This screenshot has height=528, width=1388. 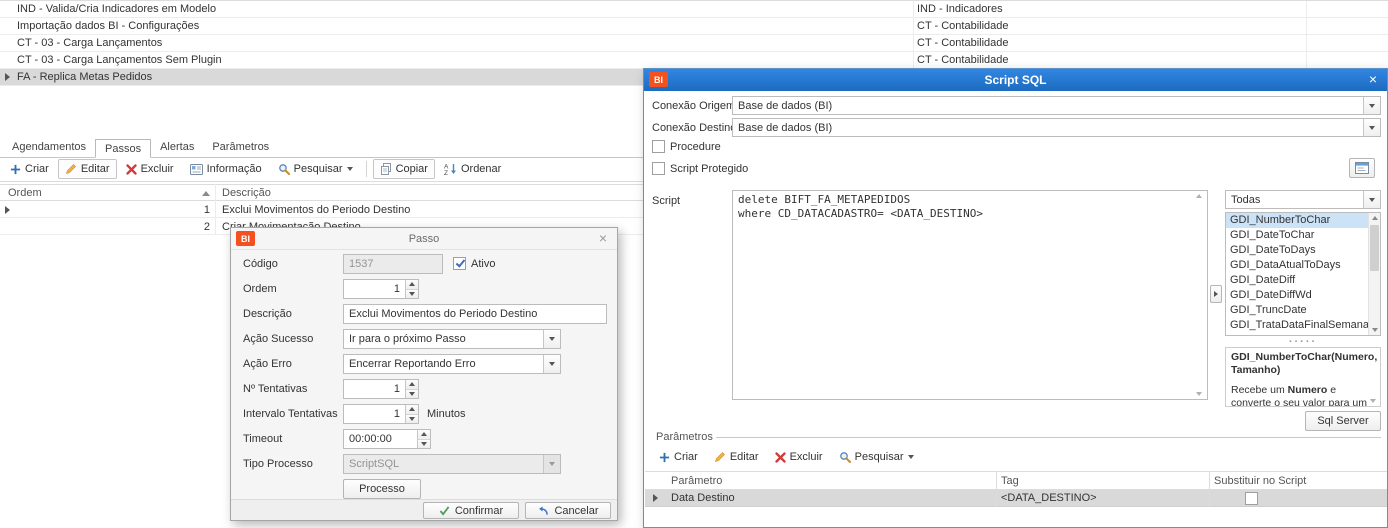 I want to click on open-editor-button, so click(x=1362, y=168).